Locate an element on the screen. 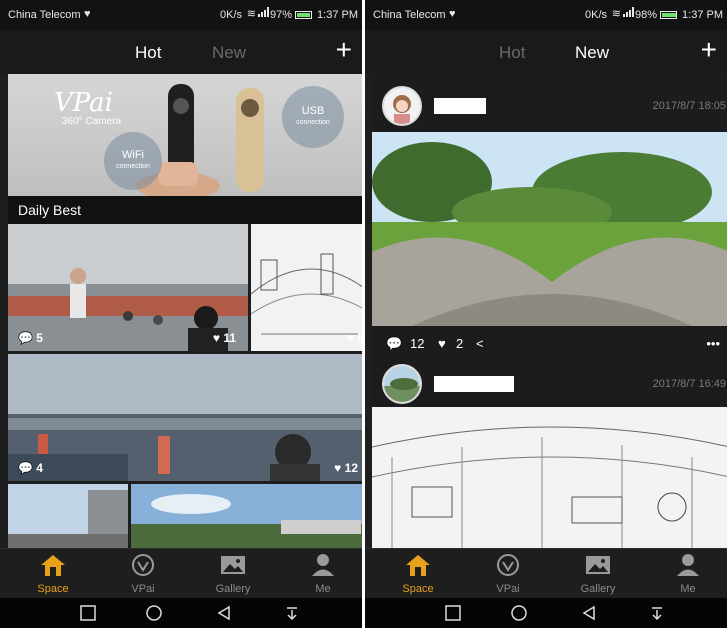 This screenshot has height=628, width=727. tile-likes: ♥ 11 is located at coordinates (224, 338).